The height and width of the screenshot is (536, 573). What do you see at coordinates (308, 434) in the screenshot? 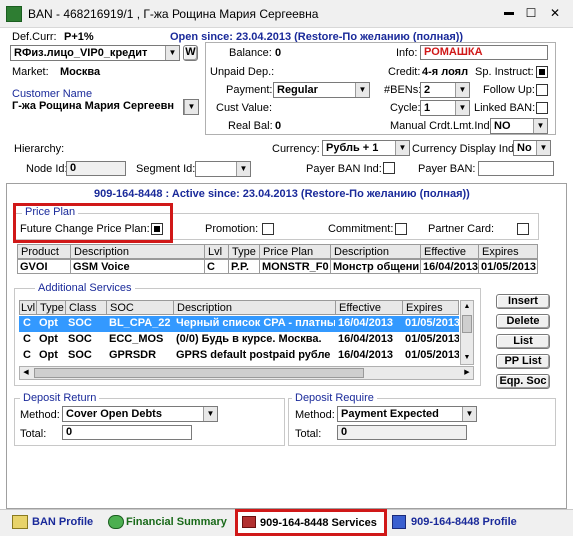
I see `deposit-require-total-label: Total:` at bounding box center [308, 434].